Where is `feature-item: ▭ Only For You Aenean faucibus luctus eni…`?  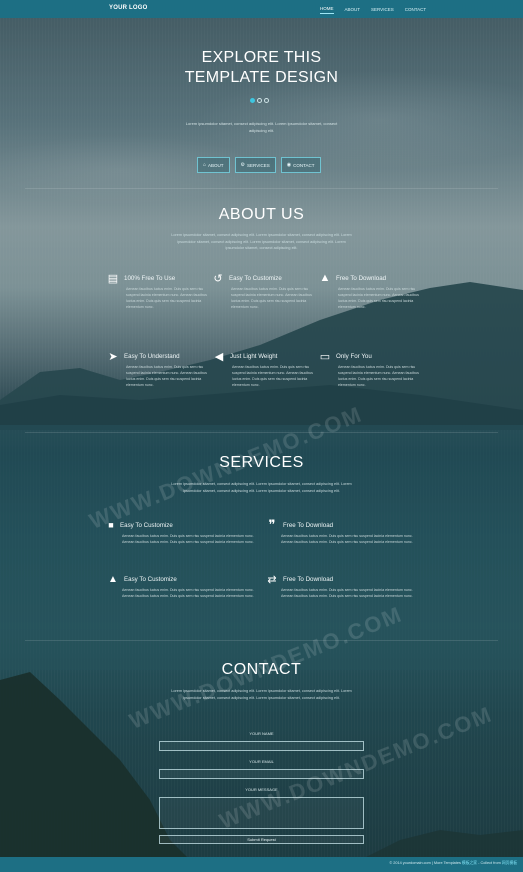 feature-item: ▭ Only For You Aenean faucibus luctus eni… is located at coordinates (369, 369).